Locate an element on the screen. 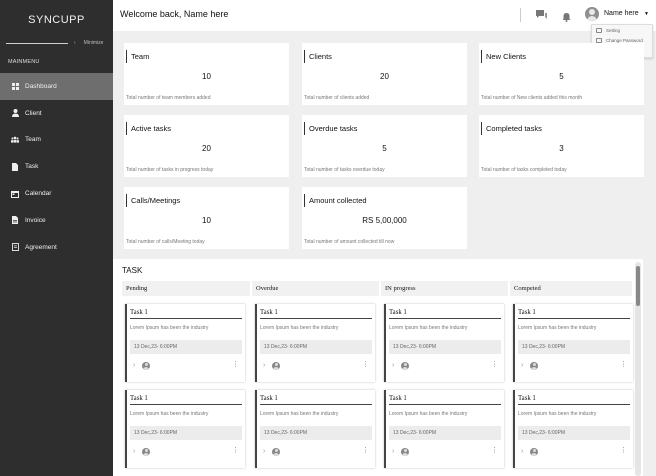  stat-title: Overdue tasks is located at coordinates (330, 128).